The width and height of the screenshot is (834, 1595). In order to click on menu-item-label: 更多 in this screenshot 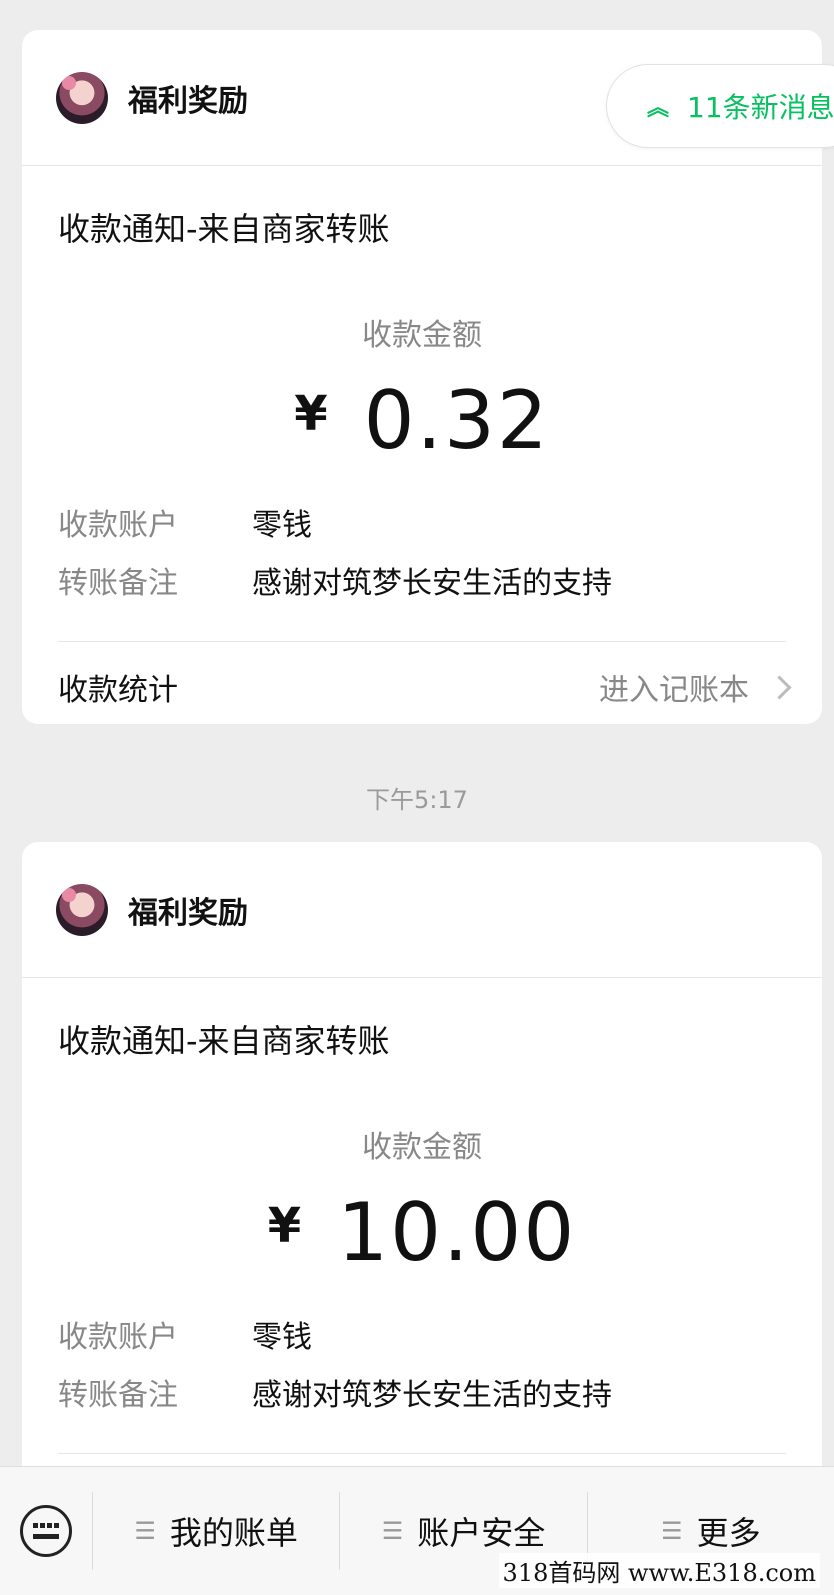, I will do `click(728, 1533)`.